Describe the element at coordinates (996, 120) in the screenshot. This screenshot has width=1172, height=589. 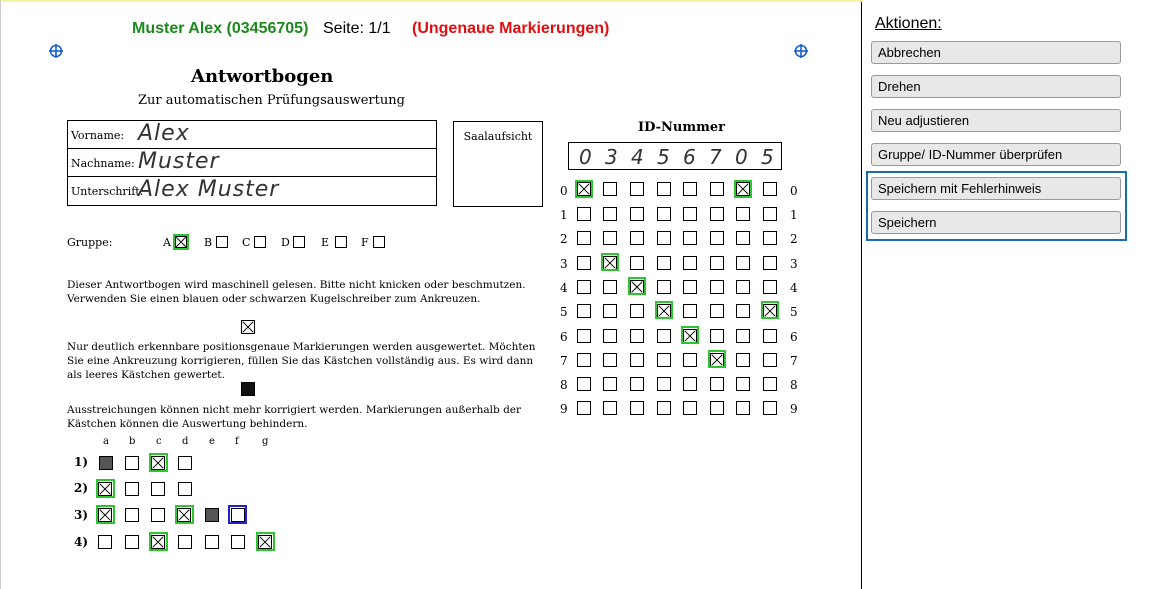
I see `readjust-button: Neu adjustieren` at that location.